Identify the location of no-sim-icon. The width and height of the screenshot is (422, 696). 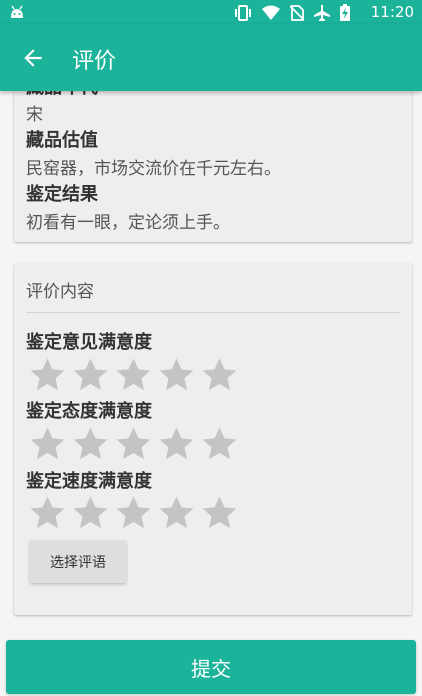
(297, 14).